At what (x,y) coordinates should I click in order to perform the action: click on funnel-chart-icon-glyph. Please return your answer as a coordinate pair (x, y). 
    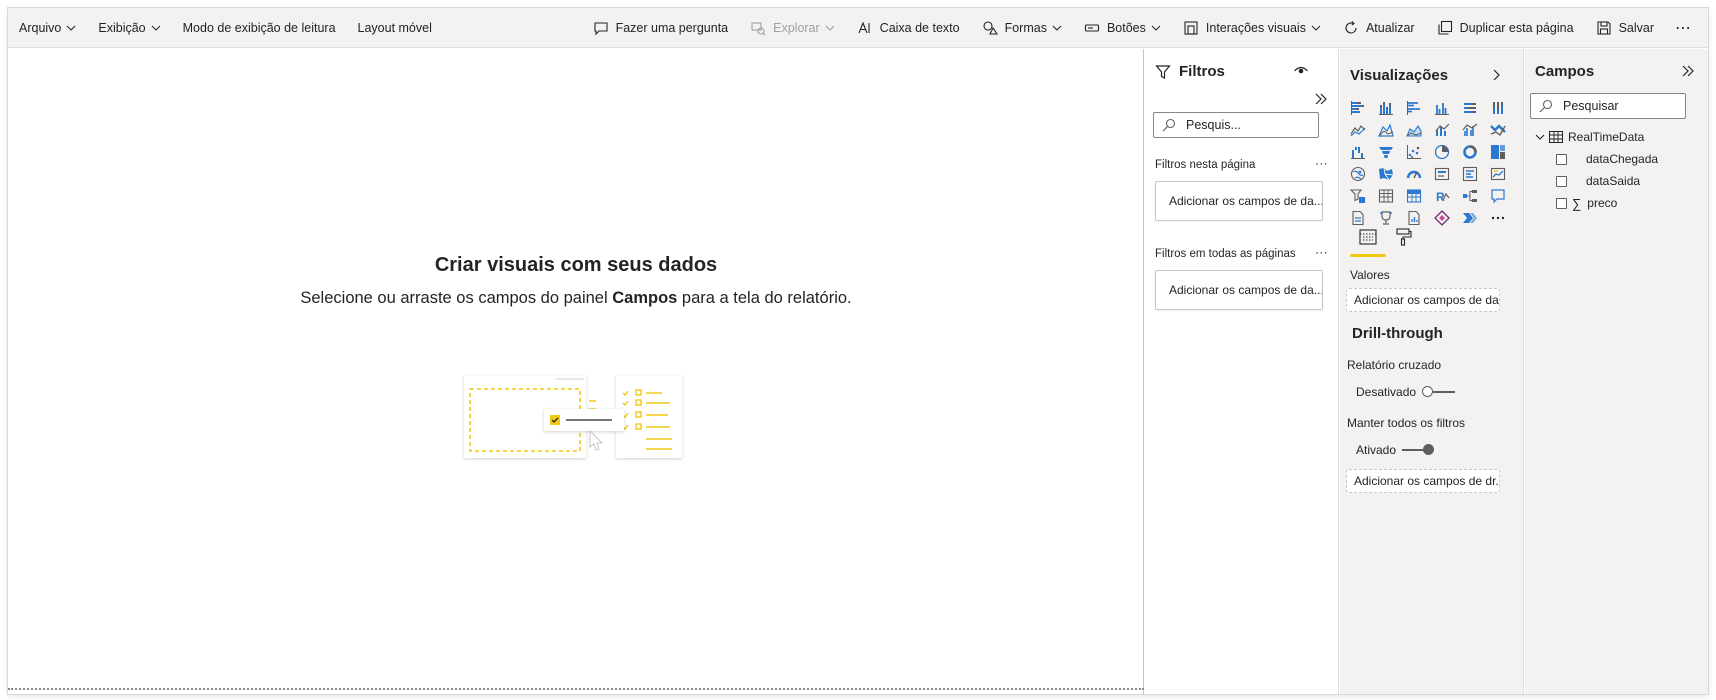
    Looking at the image, I should click on (1386, 152).